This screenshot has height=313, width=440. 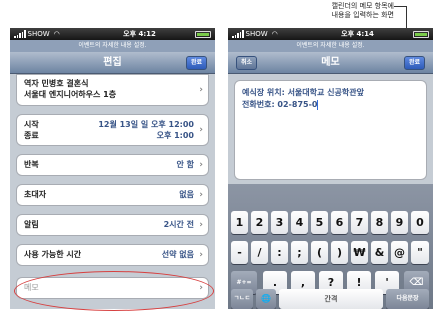 I want to click on nav-title: 편집, so click(x=112, y=62).